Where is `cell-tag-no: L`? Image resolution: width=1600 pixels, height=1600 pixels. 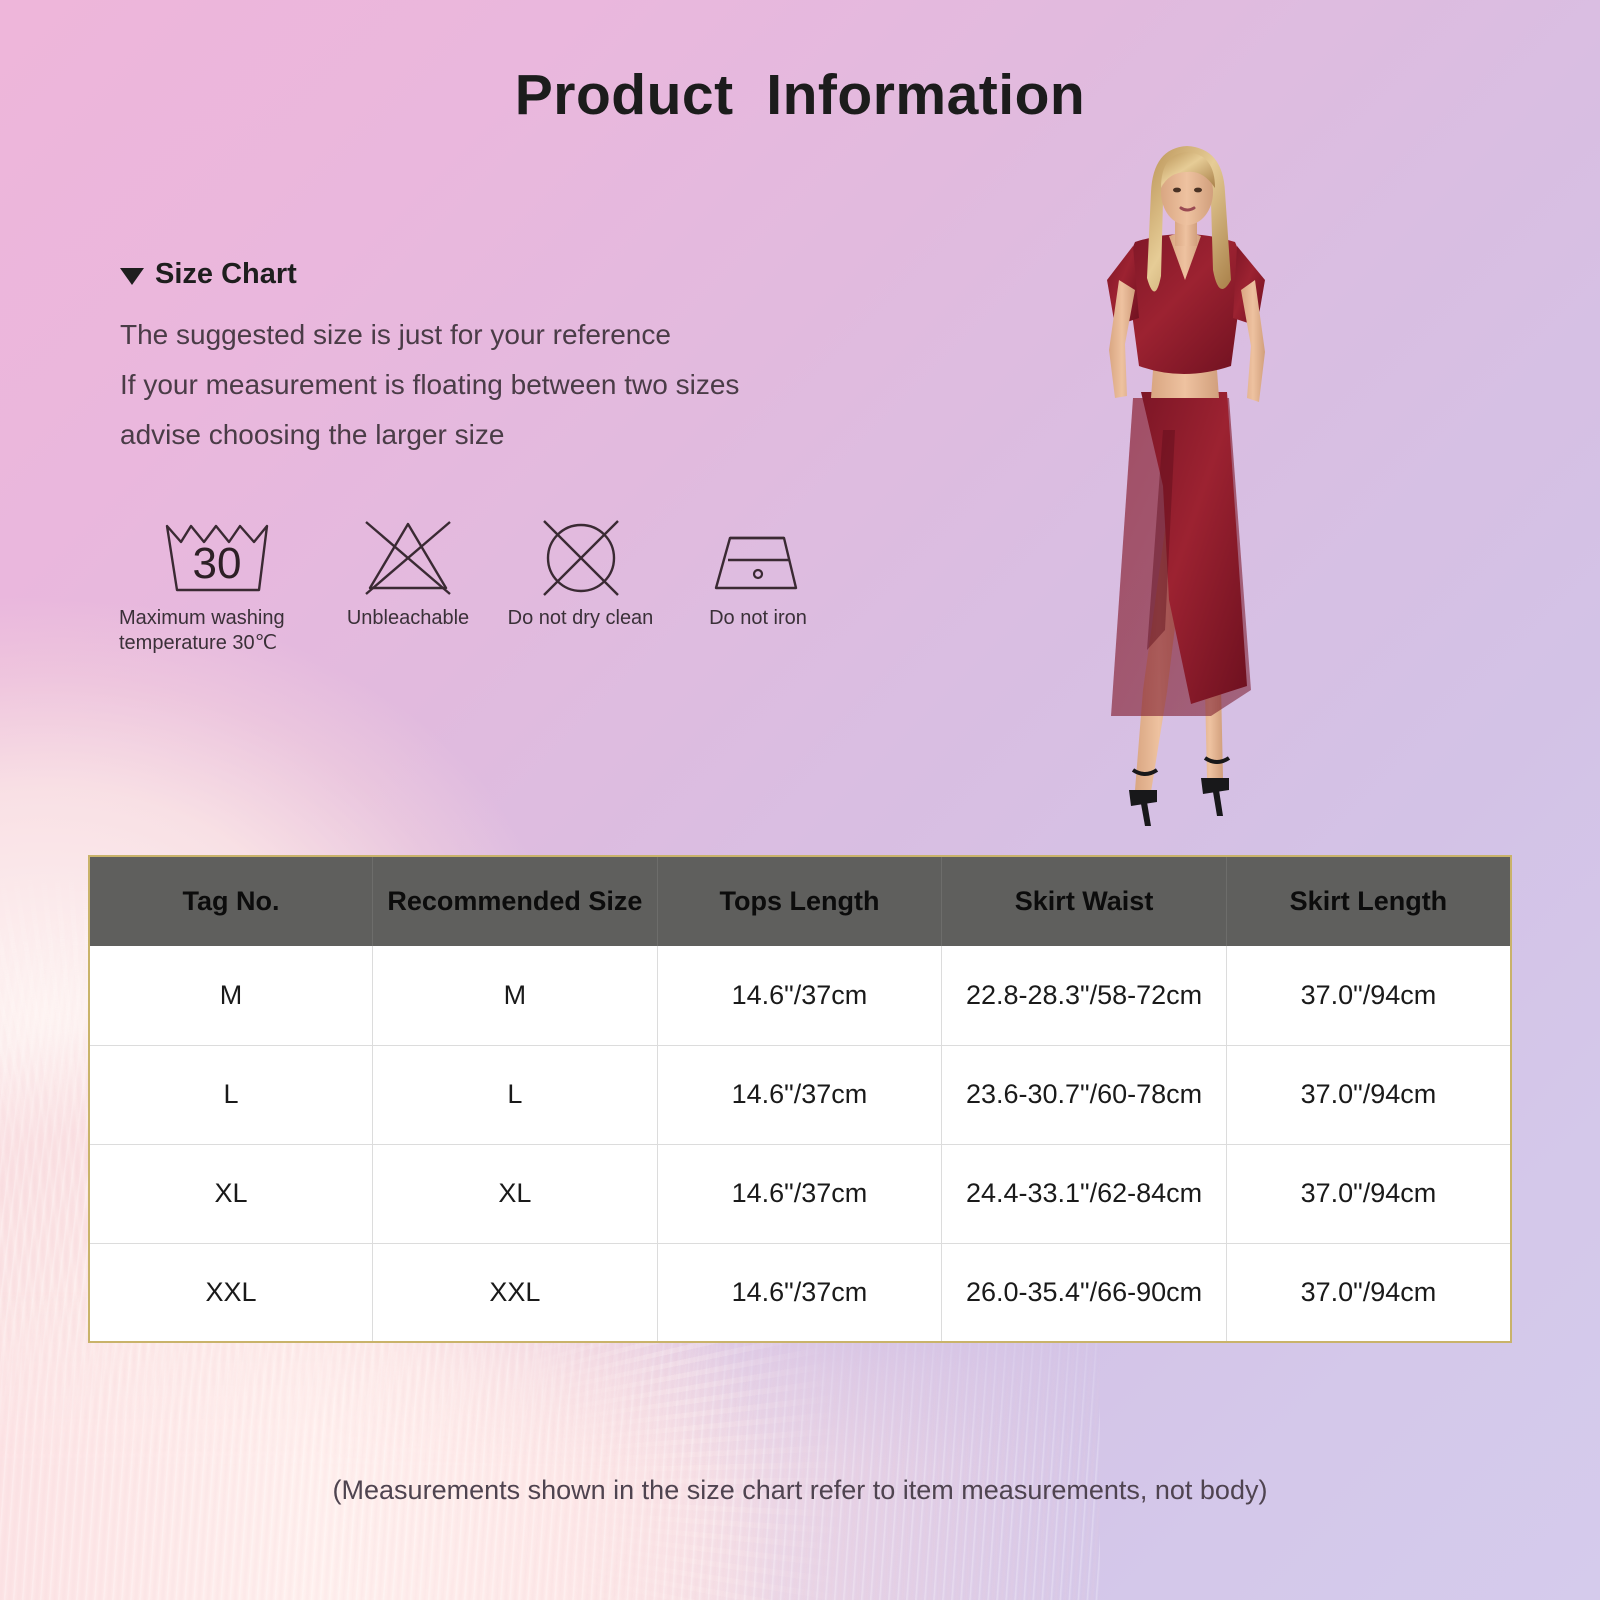 cell-tag-no: L is located at coordinates (231, 1094).